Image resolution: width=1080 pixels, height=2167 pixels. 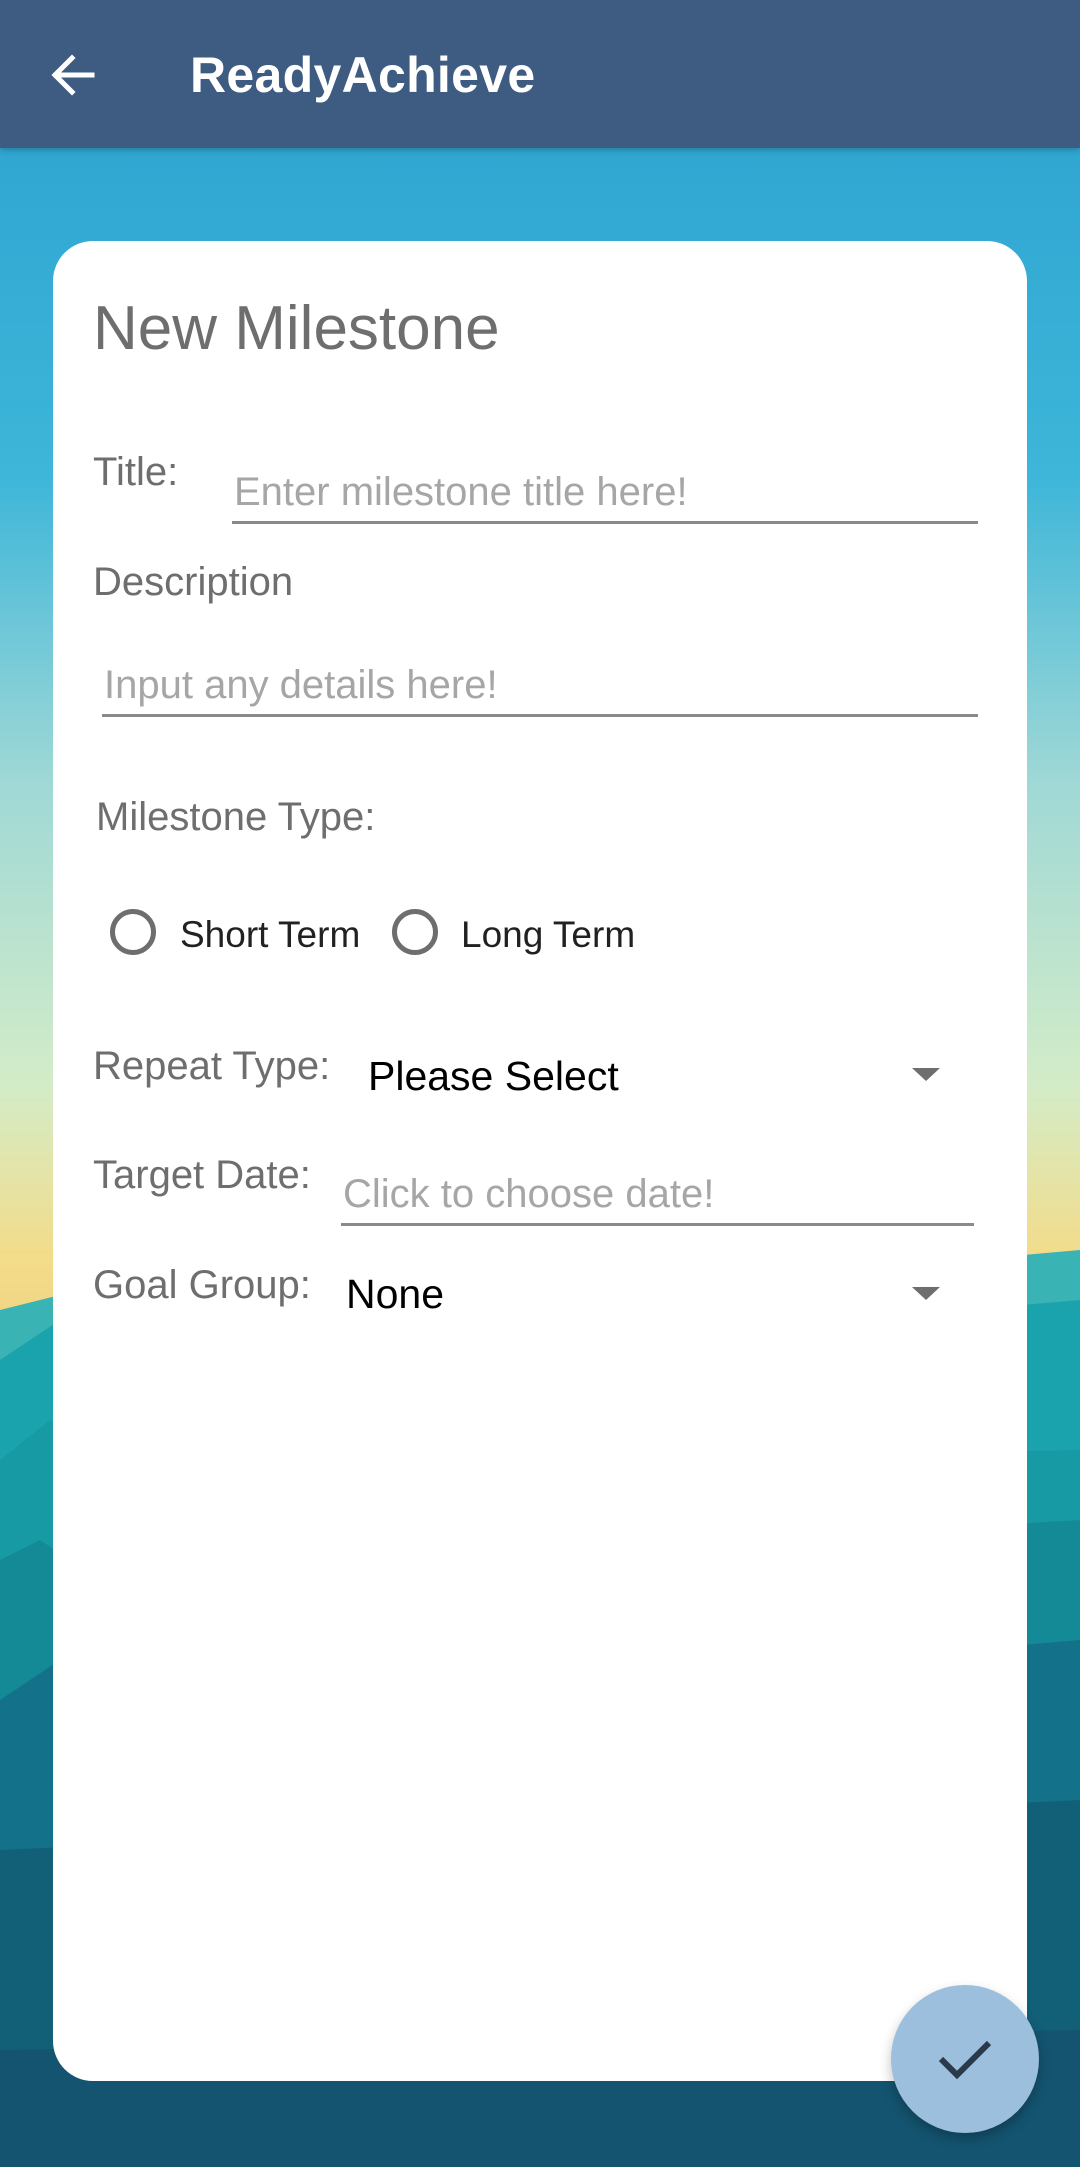 What do you see at coordinates (136, 472) in the screenshot?
I see `title-label: Title:` at bounding box center [136, 472].